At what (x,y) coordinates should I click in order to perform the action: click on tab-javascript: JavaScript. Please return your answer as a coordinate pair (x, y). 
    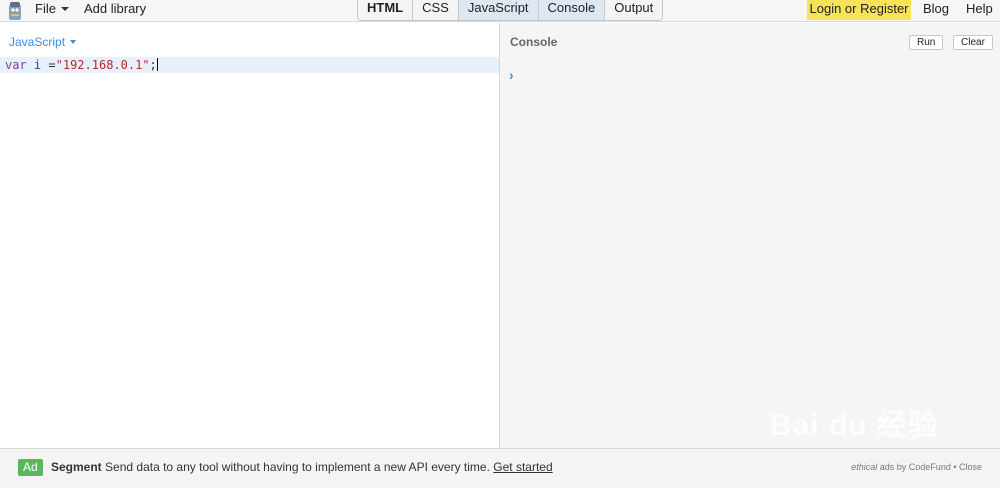
    Looking at the image, I should click on (498, 10).